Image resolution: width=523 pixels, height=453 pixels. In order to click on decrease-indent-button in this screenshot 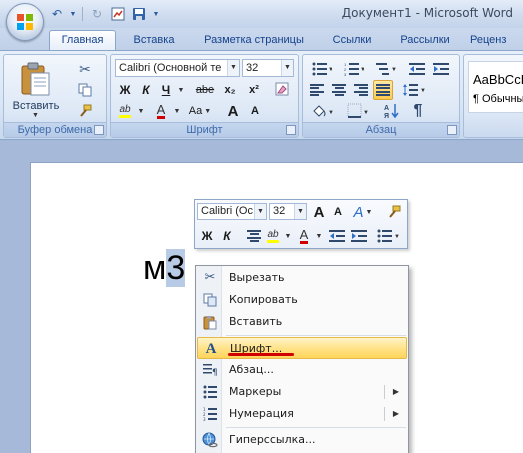, I will do `click(417, 69)`.